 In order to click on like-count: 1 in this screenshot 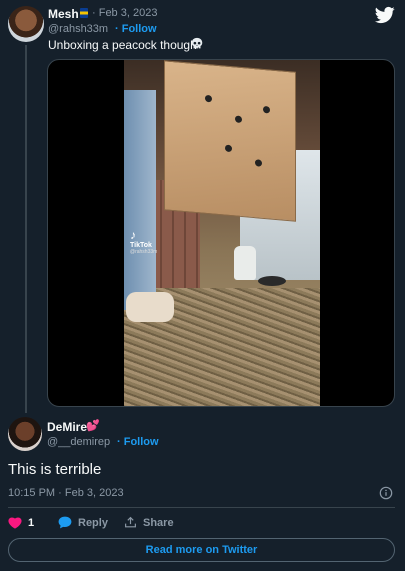, I will do `click(31, 522)`.